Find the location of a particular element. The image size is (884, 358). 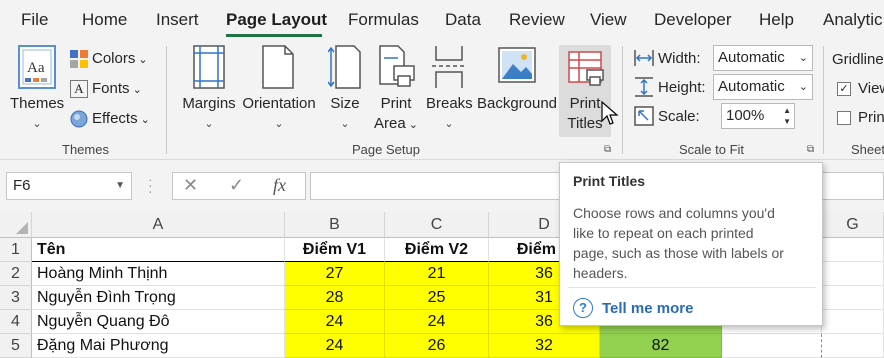

cell-a4: Nguyễn Quang Đô is located at coordinates (158, 322).